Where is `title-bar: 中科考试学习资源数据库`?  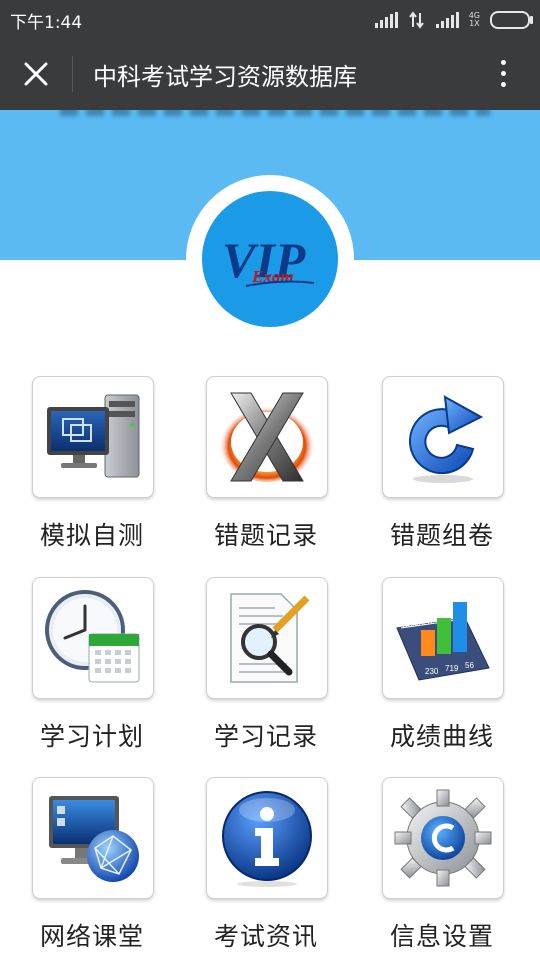
title-bar: 中科考试学习资源数据库 is located at coordinates (270, 74).